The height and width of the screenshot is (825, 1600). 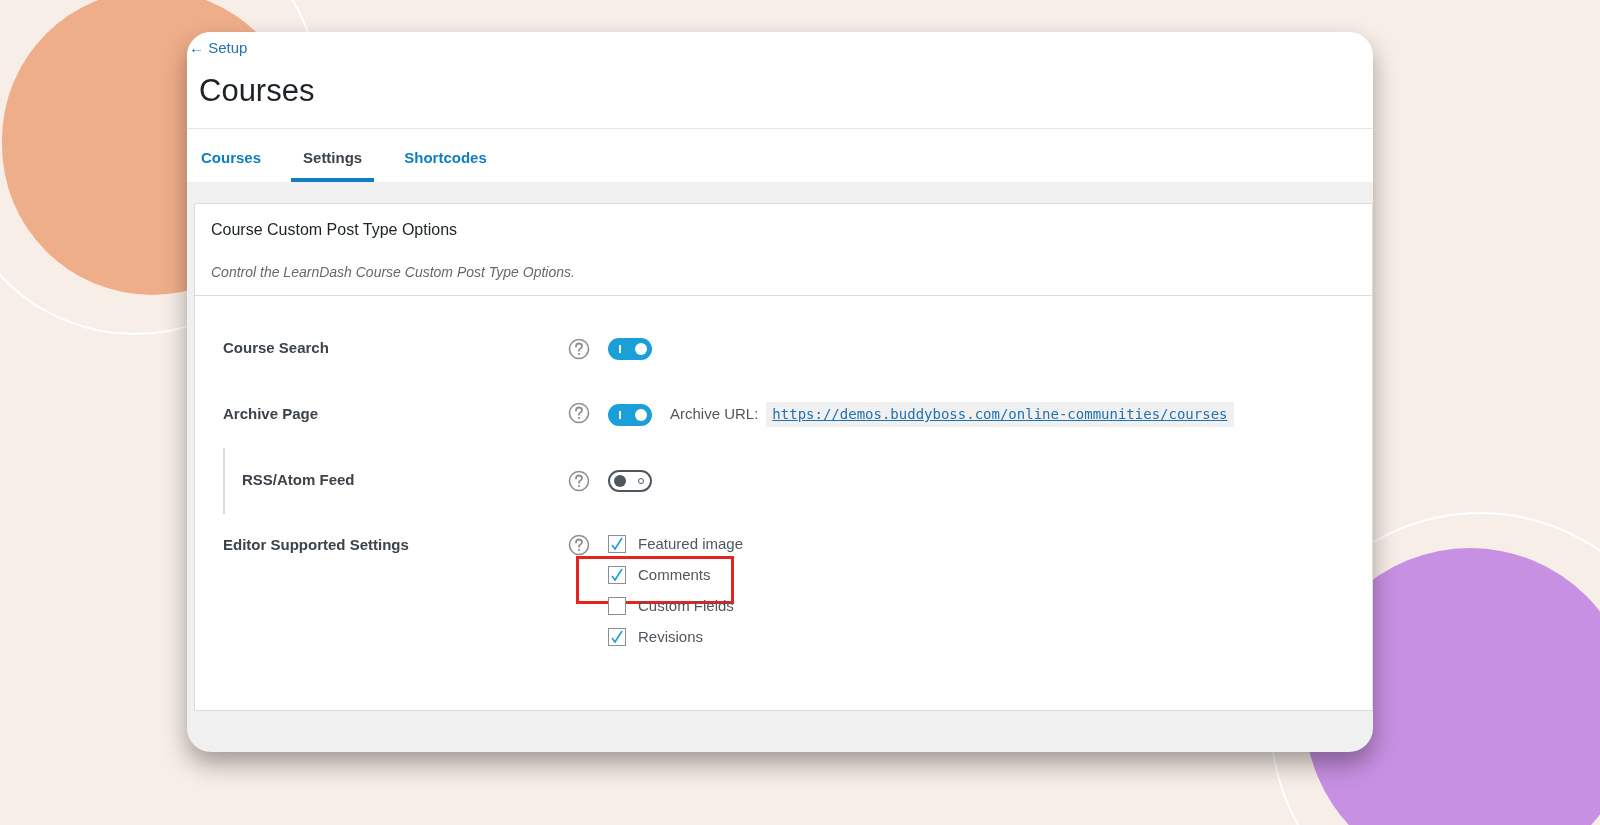 What do you see at coordinates (276, 348) in the screenshot?
I see `setting-label: Course Search` at bounding box center [276, 348].